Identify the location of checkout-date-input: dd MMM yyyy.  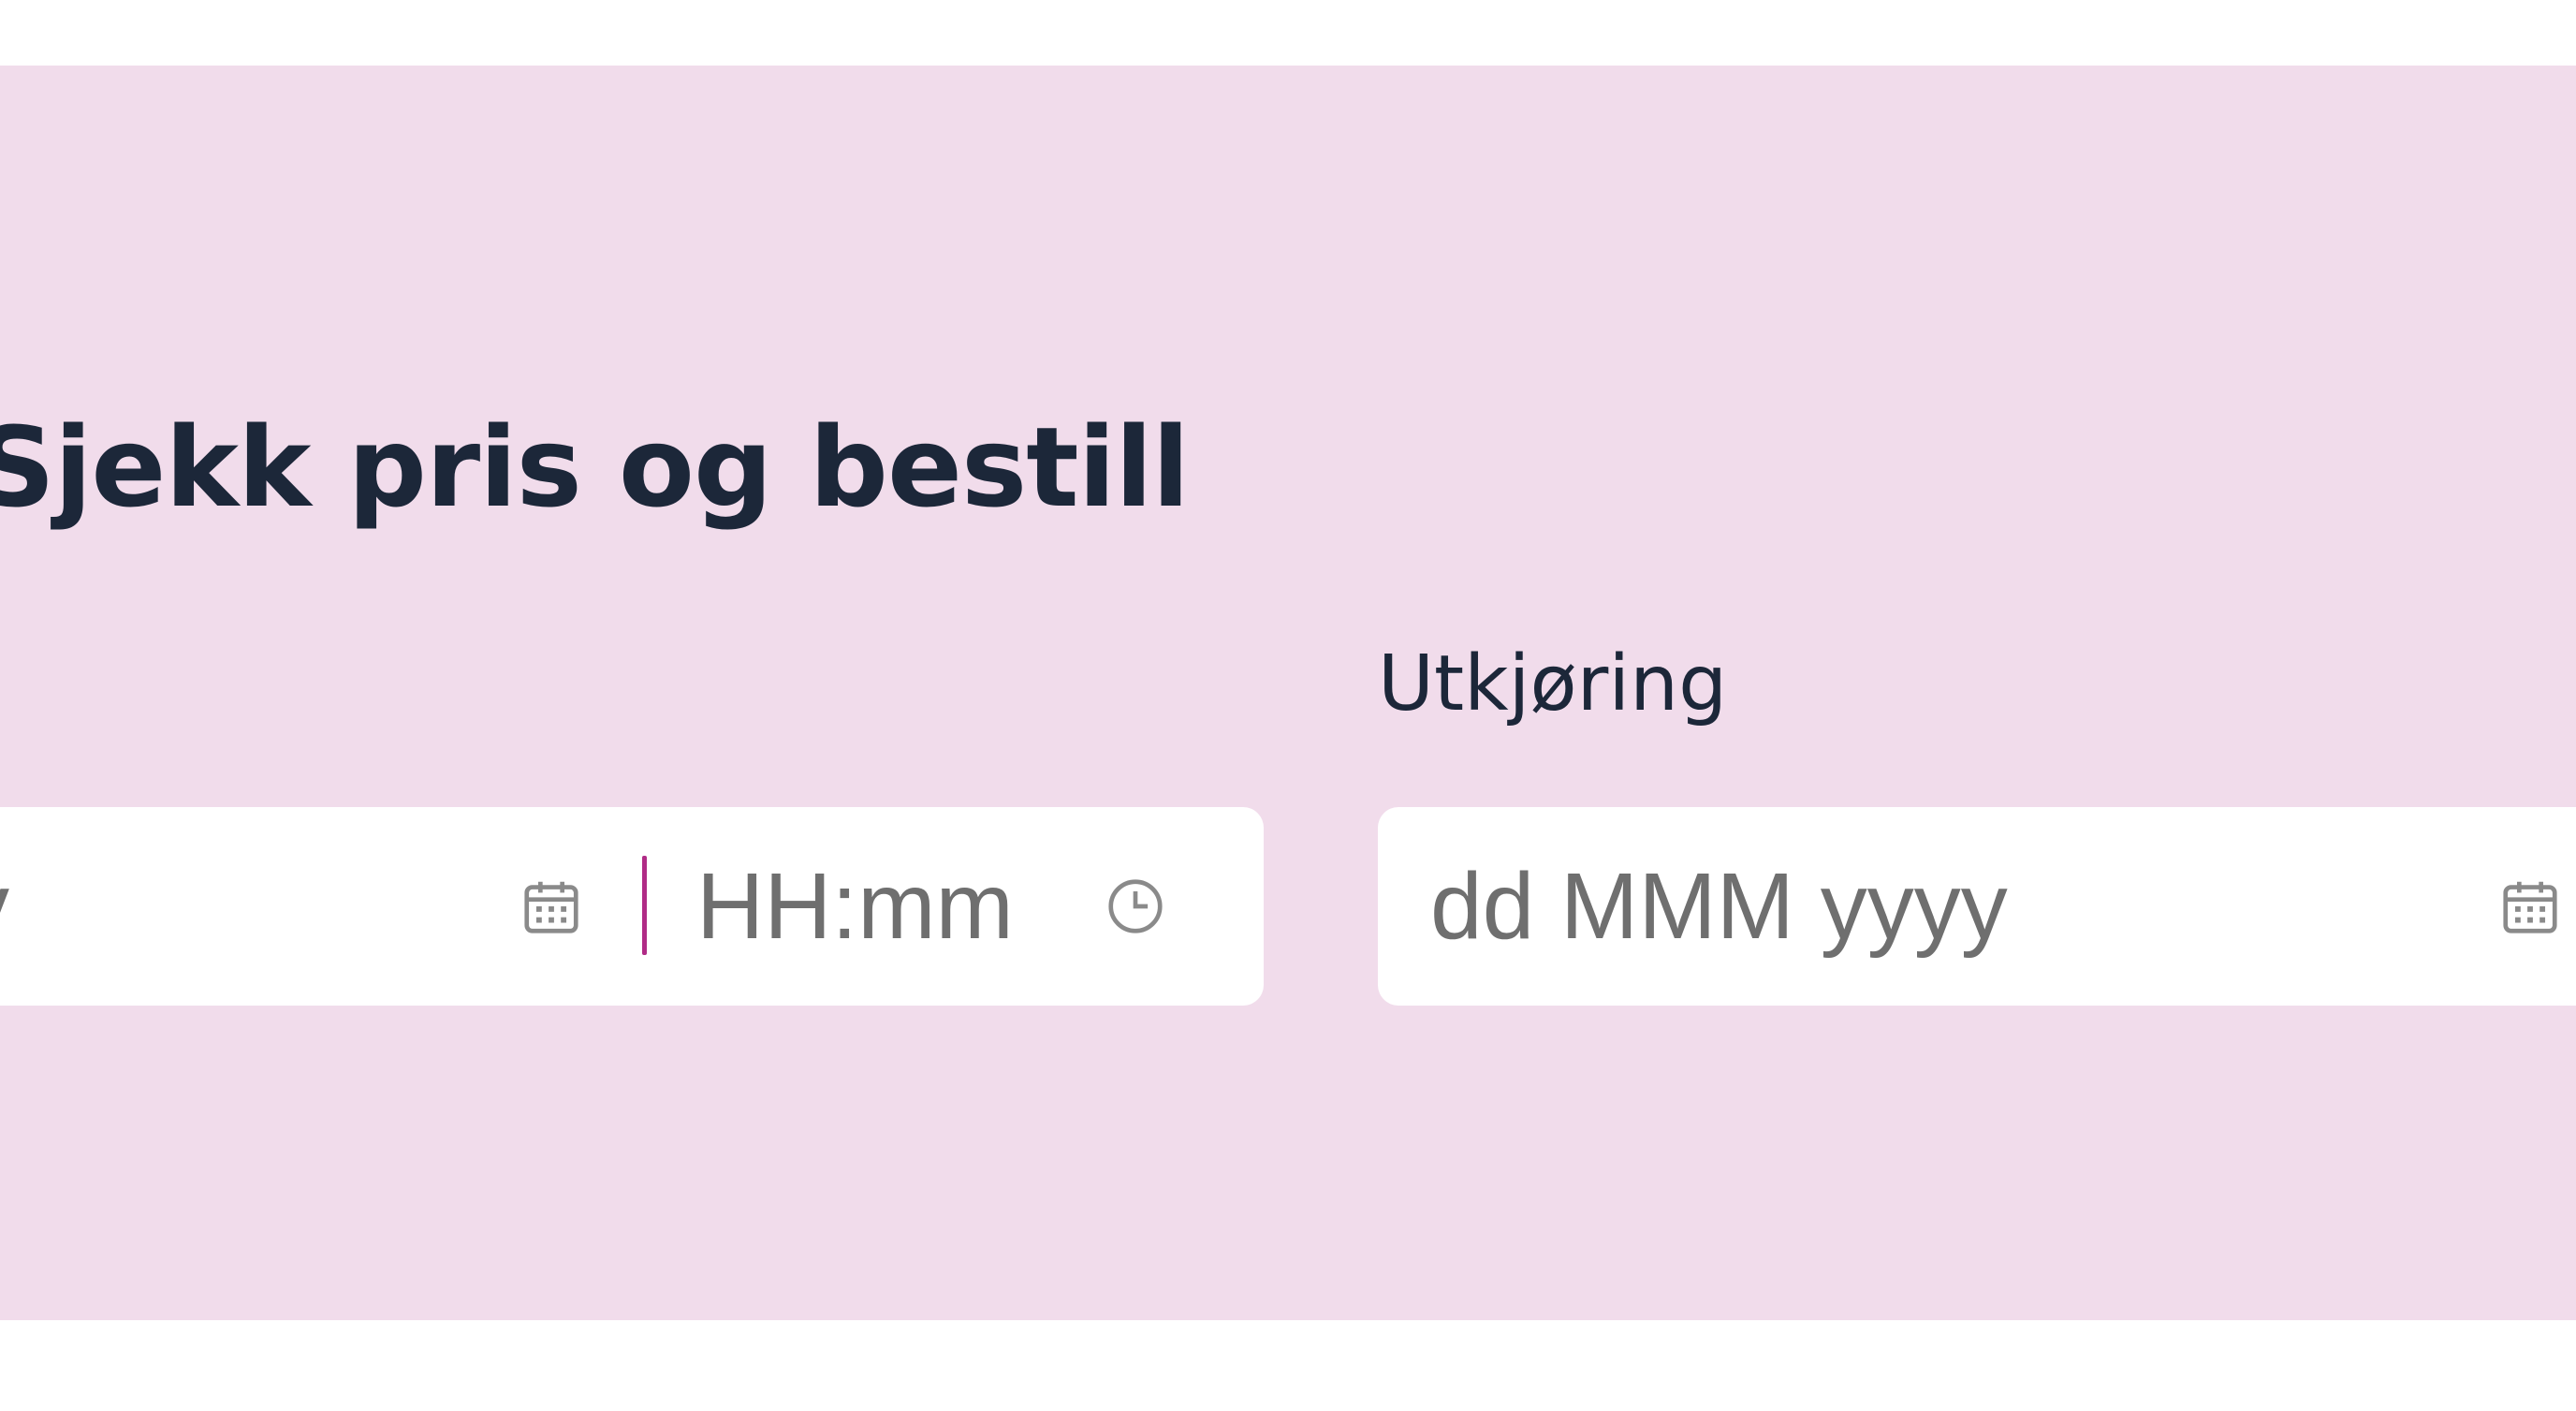
(1719, 906).